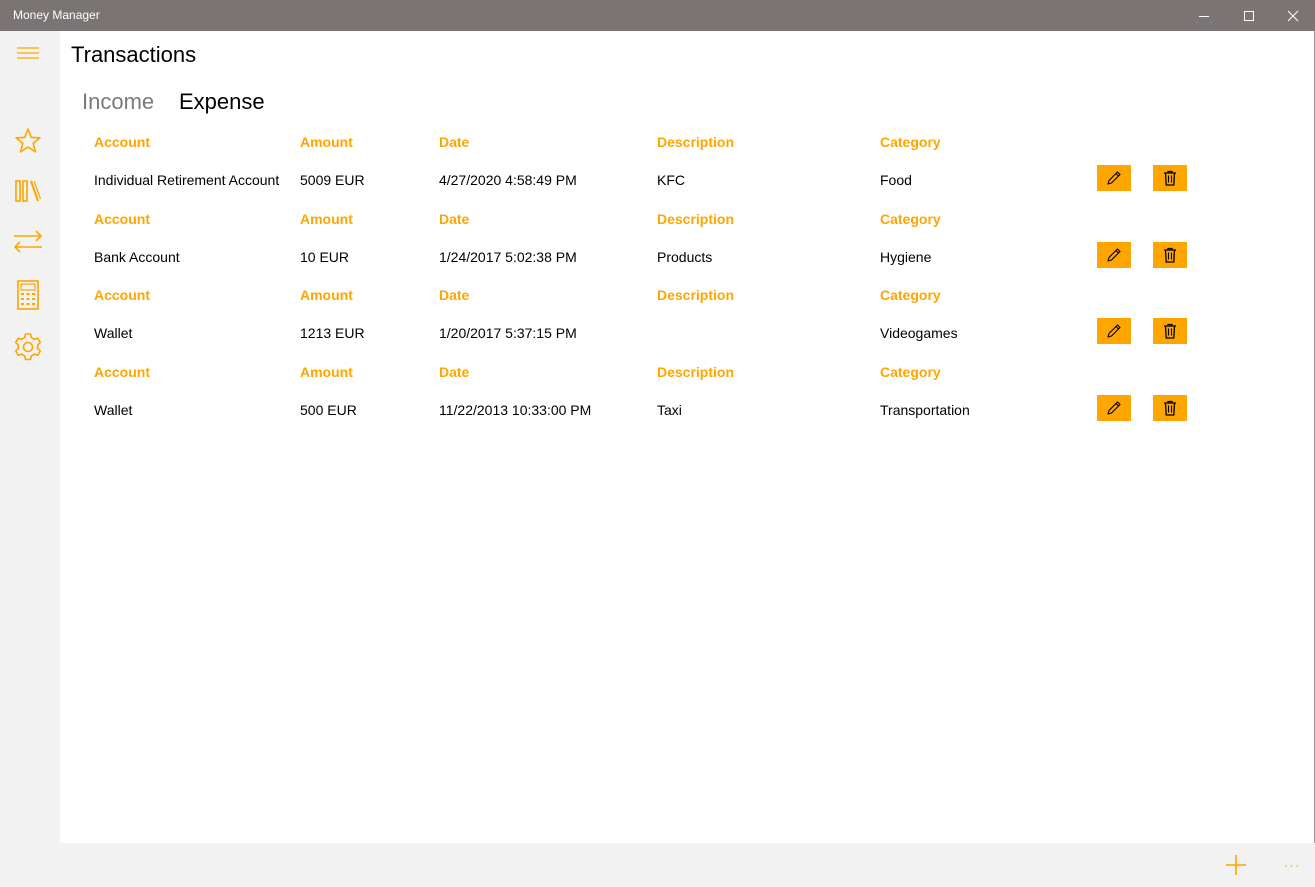  Describe the element at coordinates (328, 409) in the screenshot. I see `transaction-amount: 500 EUR` at that location.